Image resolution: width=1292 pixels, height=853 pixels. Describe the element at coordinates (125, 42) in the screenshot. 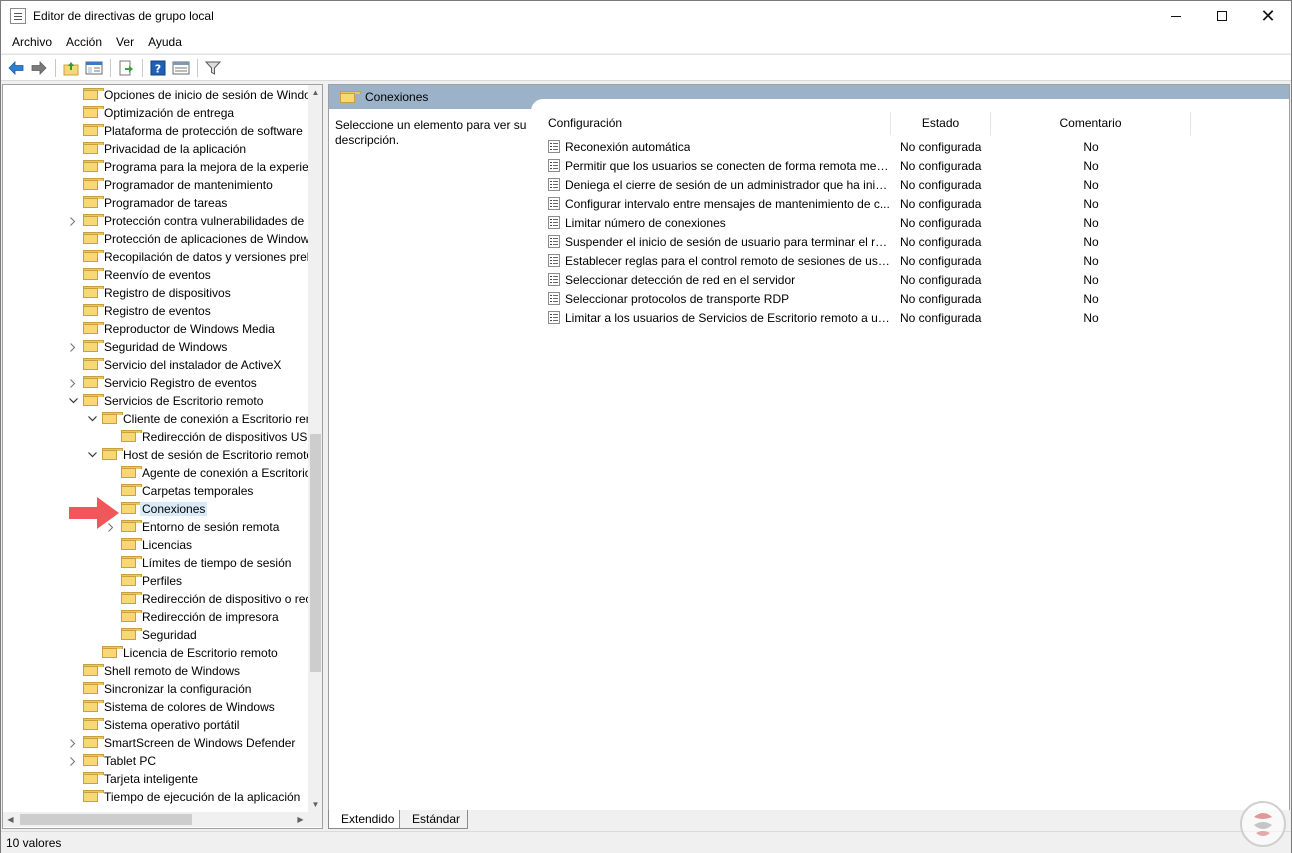

I see `menu-ver: Ver` at that location.